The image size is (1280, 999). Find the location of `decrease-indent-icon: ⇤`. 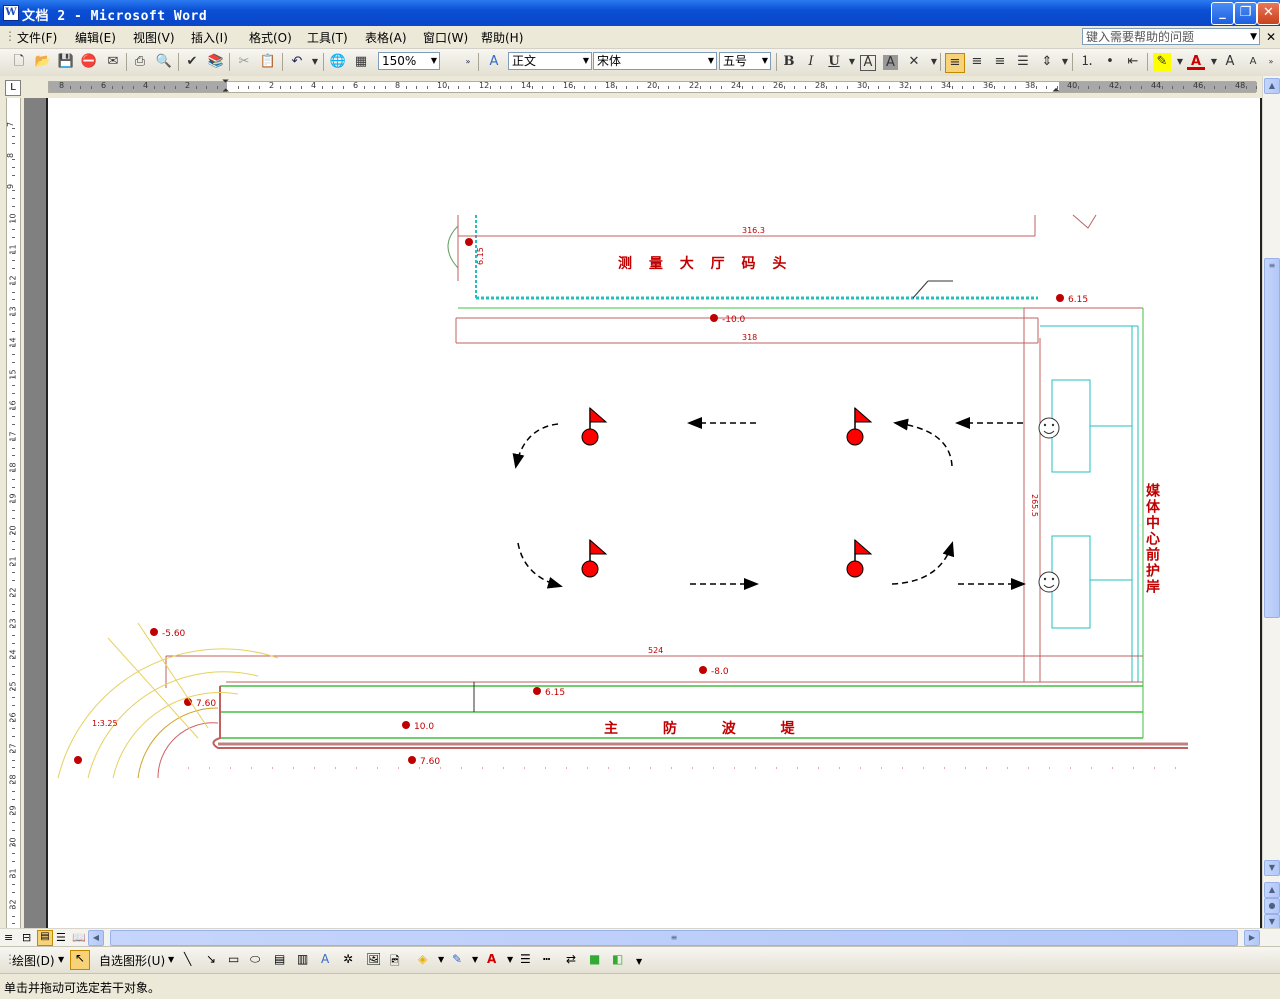

decrease-indent-icon: ⇤ is located at coordinates (1133, 62).